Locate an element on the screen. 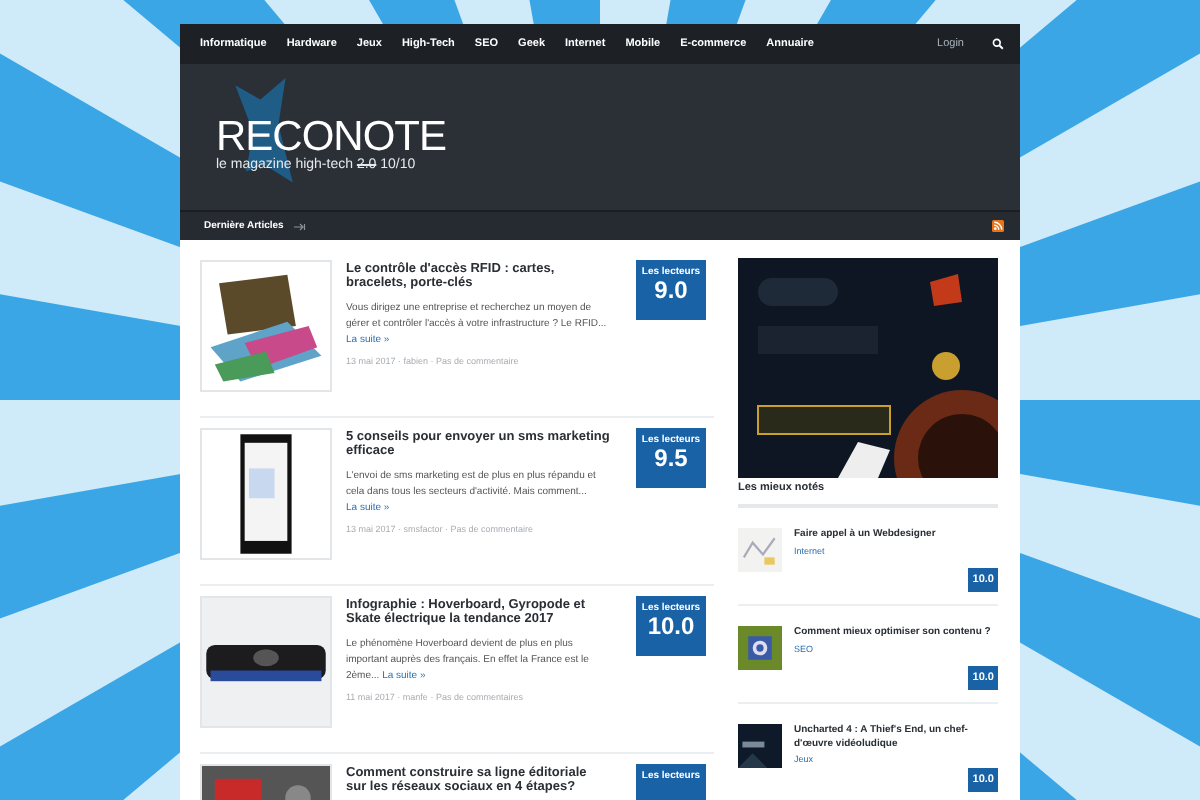  score-value: 10.0 is located at coordinates (671, 627).